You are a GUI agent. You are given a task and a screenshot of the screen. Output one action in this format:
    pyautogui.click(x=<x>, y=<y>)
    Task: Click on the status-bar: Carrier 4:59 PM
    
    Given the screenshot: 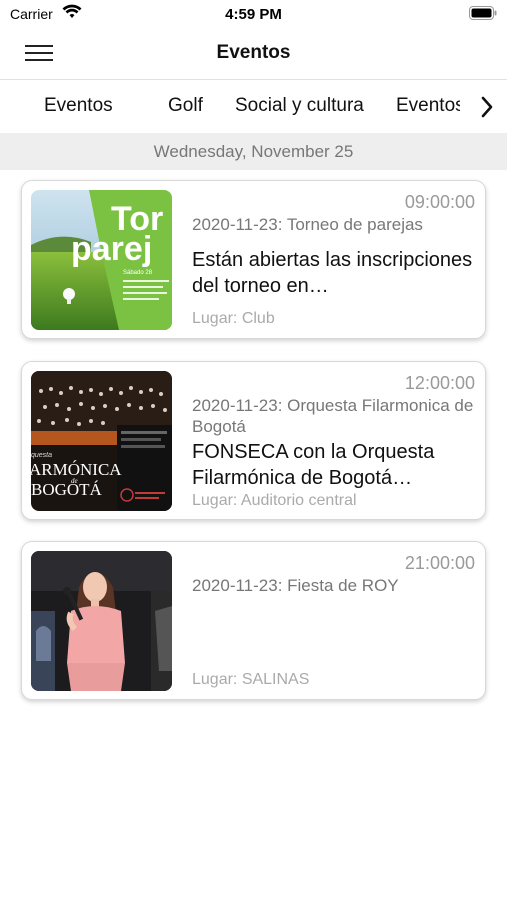 What is the action you would take?
    pyautogui.click(x=253, y=14)
    